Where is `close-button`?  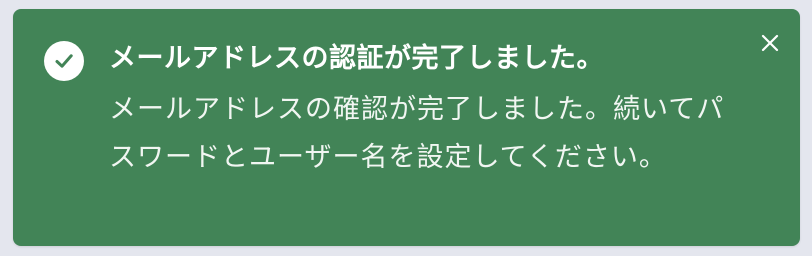 close-button is located at coordinates (770, 43).